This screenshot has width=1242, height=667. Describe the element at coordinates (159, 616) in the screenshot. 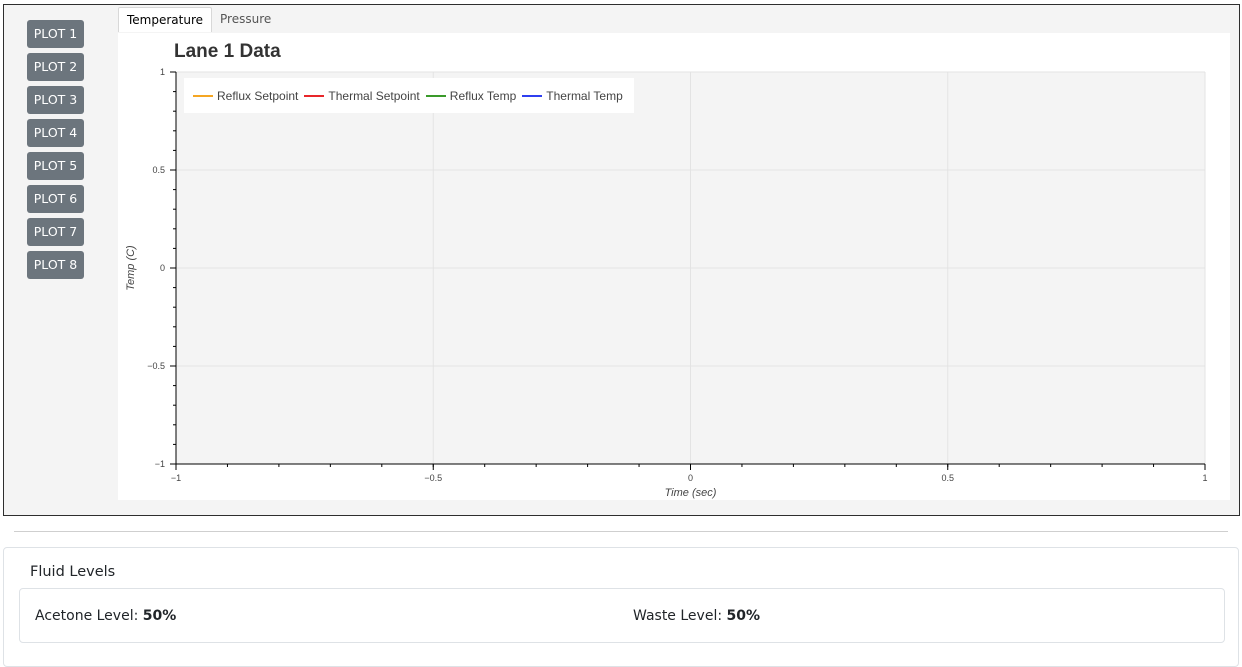

I see `acetone-level-value: 50%` at that location.